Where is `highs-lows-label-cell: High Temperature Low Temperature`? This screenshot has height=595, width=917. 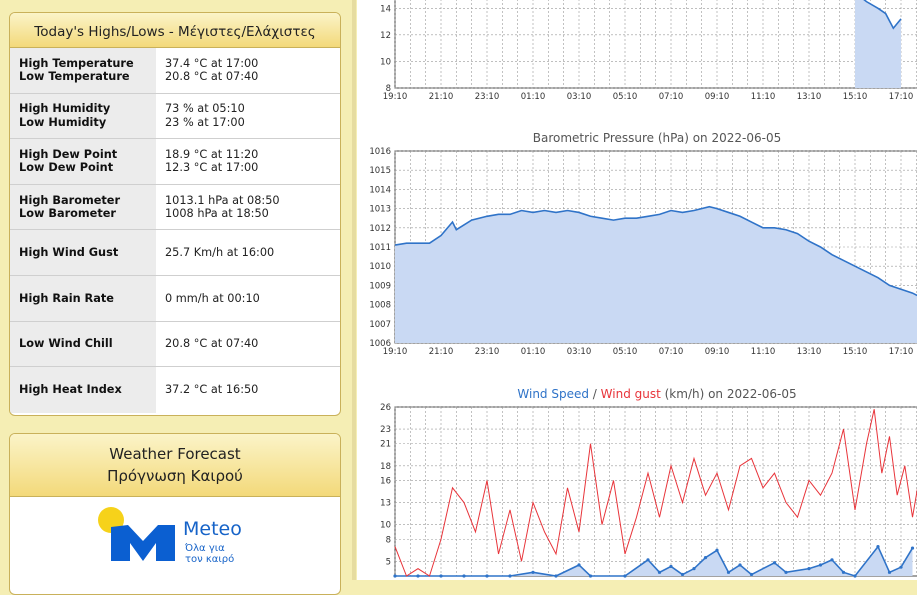 highs-lows-label-cell: High Temperature Low Temperature is located at coordinates (83, 70).